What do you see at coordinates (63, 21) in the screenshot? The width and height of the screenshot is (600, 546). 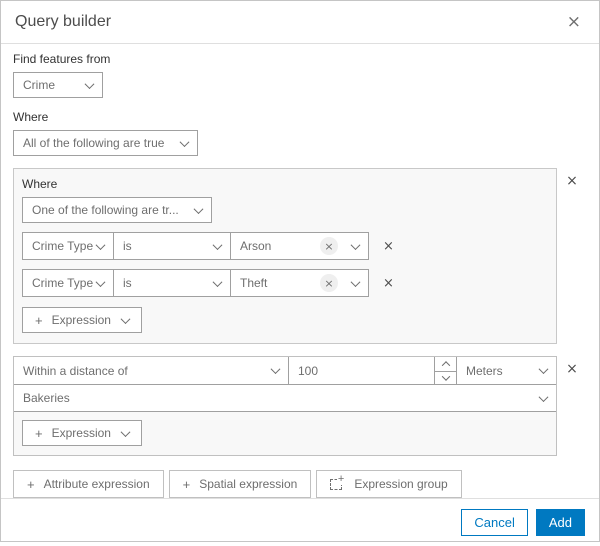 I see `dialog-title: Query builder` at bounding box center [63, 21].